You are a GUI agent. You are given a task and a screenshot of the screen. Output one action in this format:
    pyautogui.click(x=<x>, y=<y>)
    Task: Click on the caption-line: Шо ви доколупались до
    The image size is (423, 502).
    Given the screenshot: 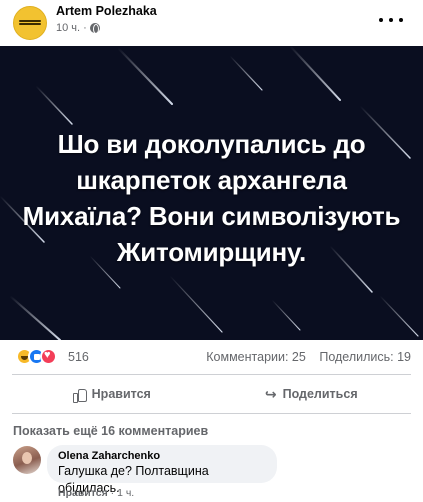 What is the action you would take?
    pyautogui.click(x=211, y=144)
    